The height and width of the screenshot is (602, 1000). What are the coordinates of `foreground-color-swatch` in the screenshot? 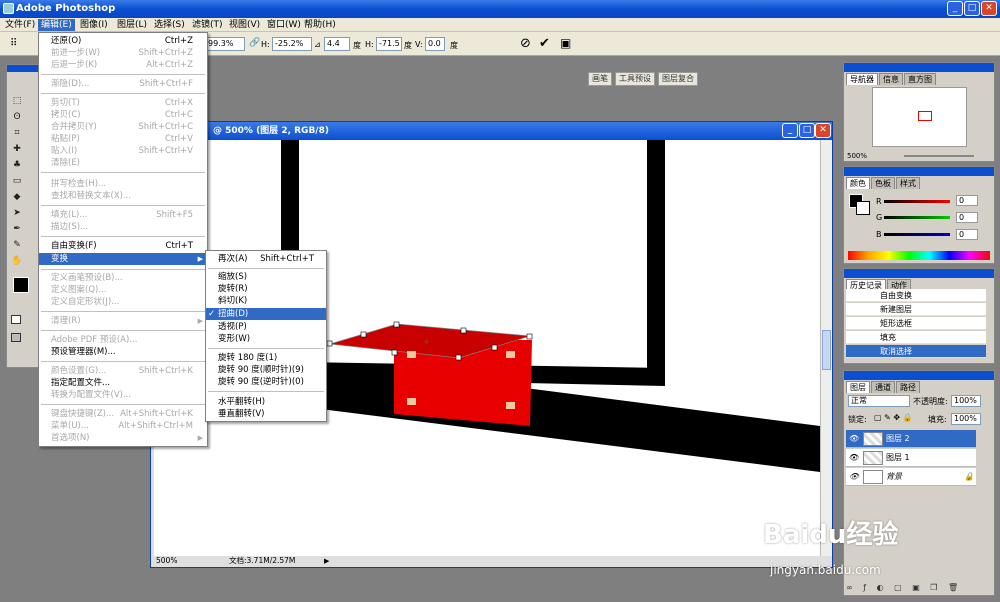 It's located at (21, 285).